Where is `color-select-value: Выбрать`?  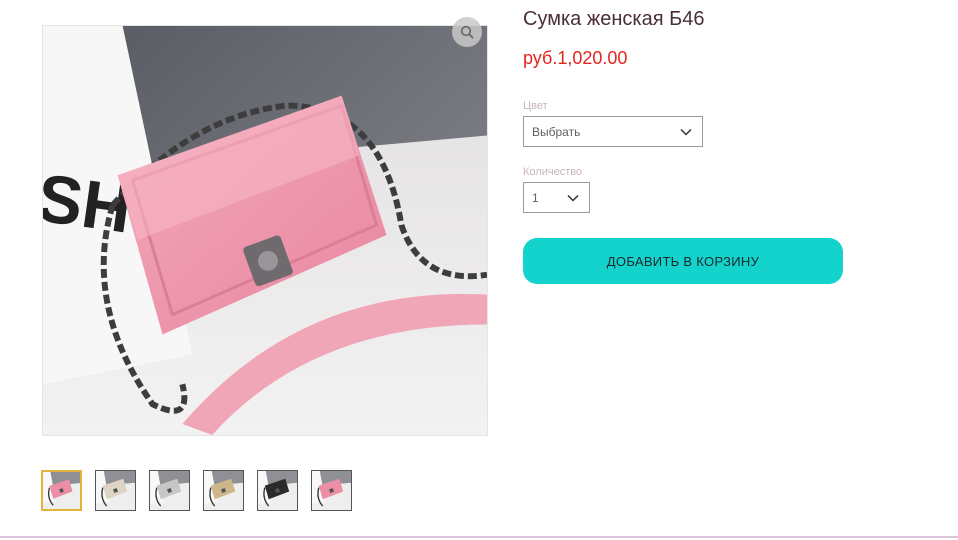 color-select-value: Выбрать is located at coordinates (556, 131).